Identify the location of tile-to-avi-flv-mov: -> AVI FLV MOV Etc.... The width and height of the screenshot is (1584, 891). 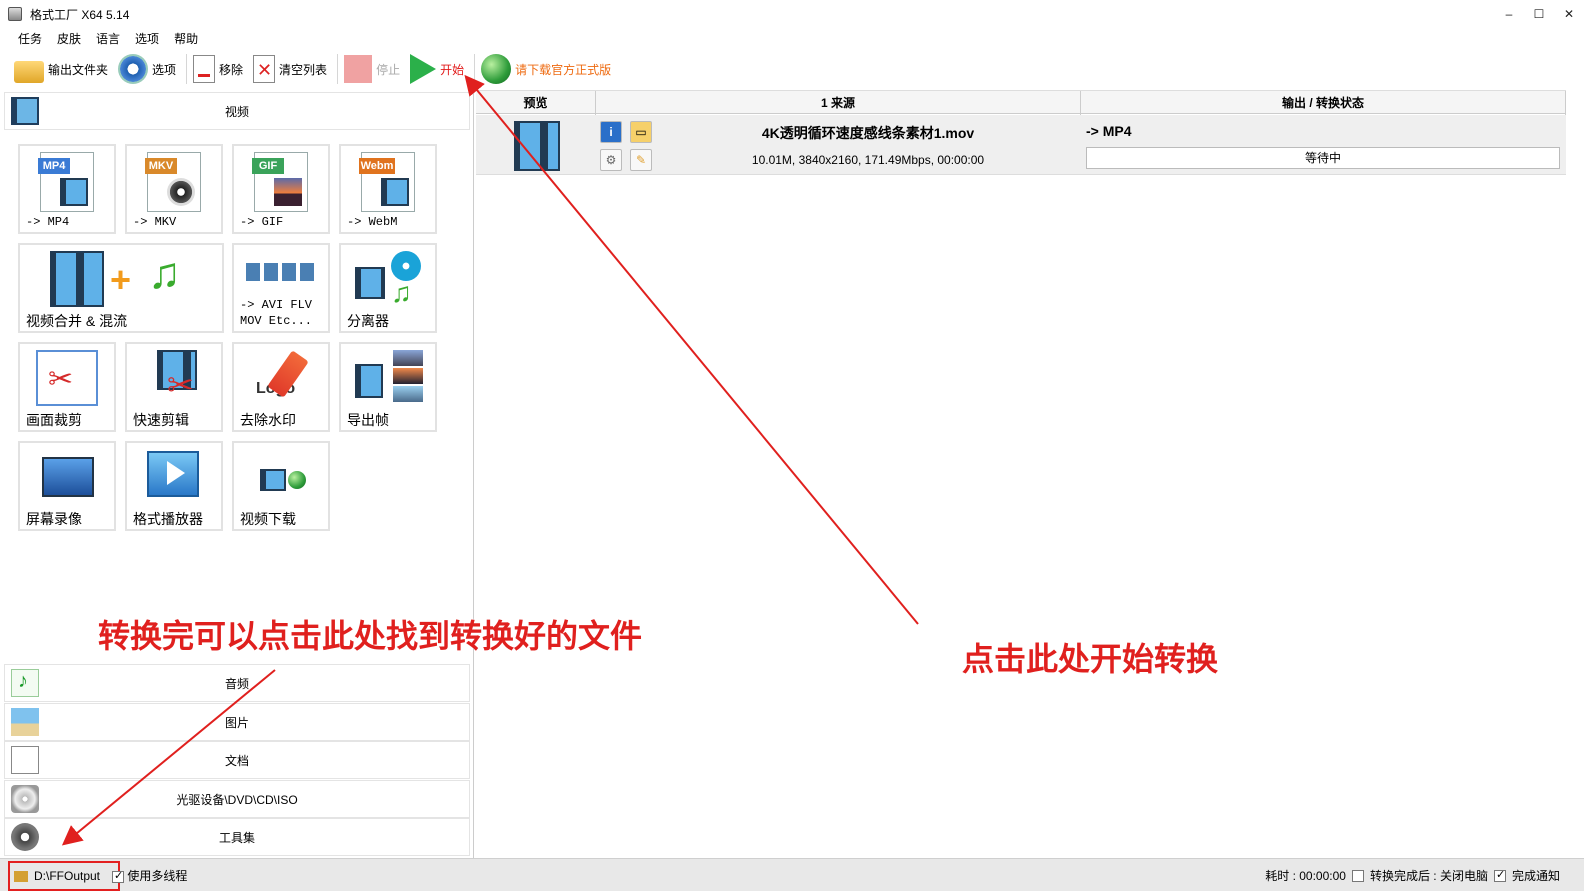
(281, 288).